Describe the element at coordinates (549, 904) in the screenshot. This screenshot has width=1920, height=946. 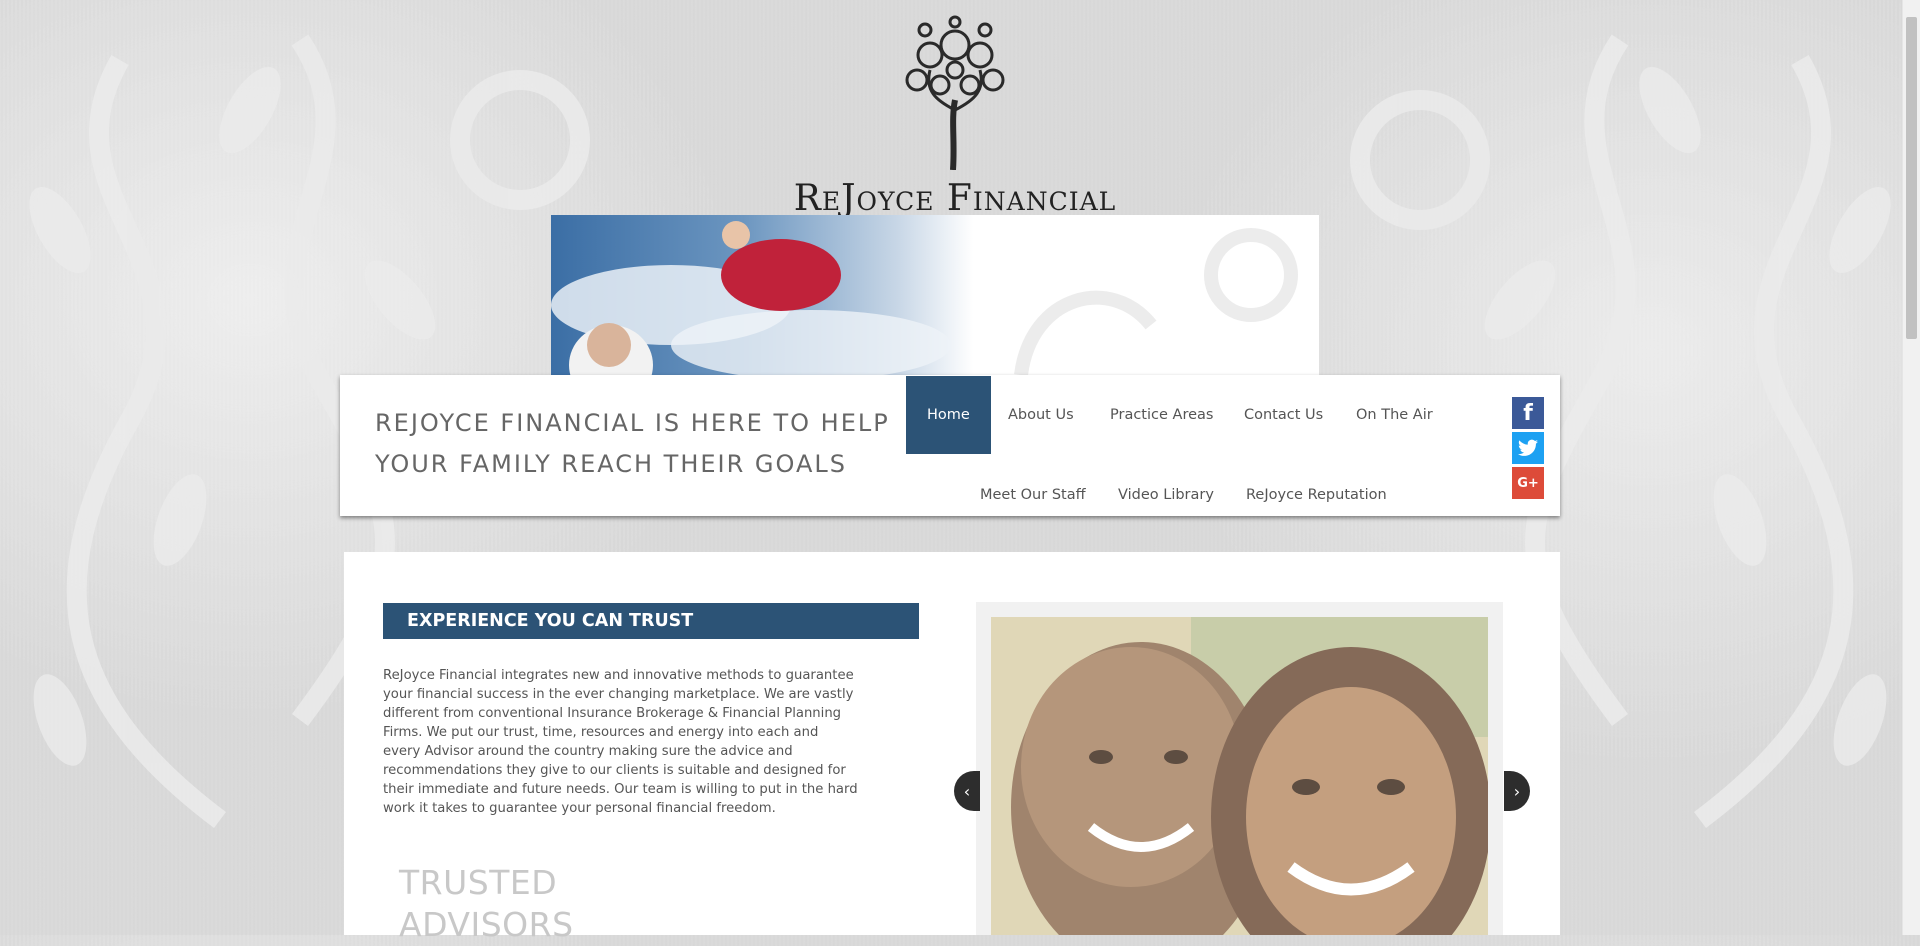
I see `trusted-advisors-heading: TRUSTED ADVISORS` at that location.